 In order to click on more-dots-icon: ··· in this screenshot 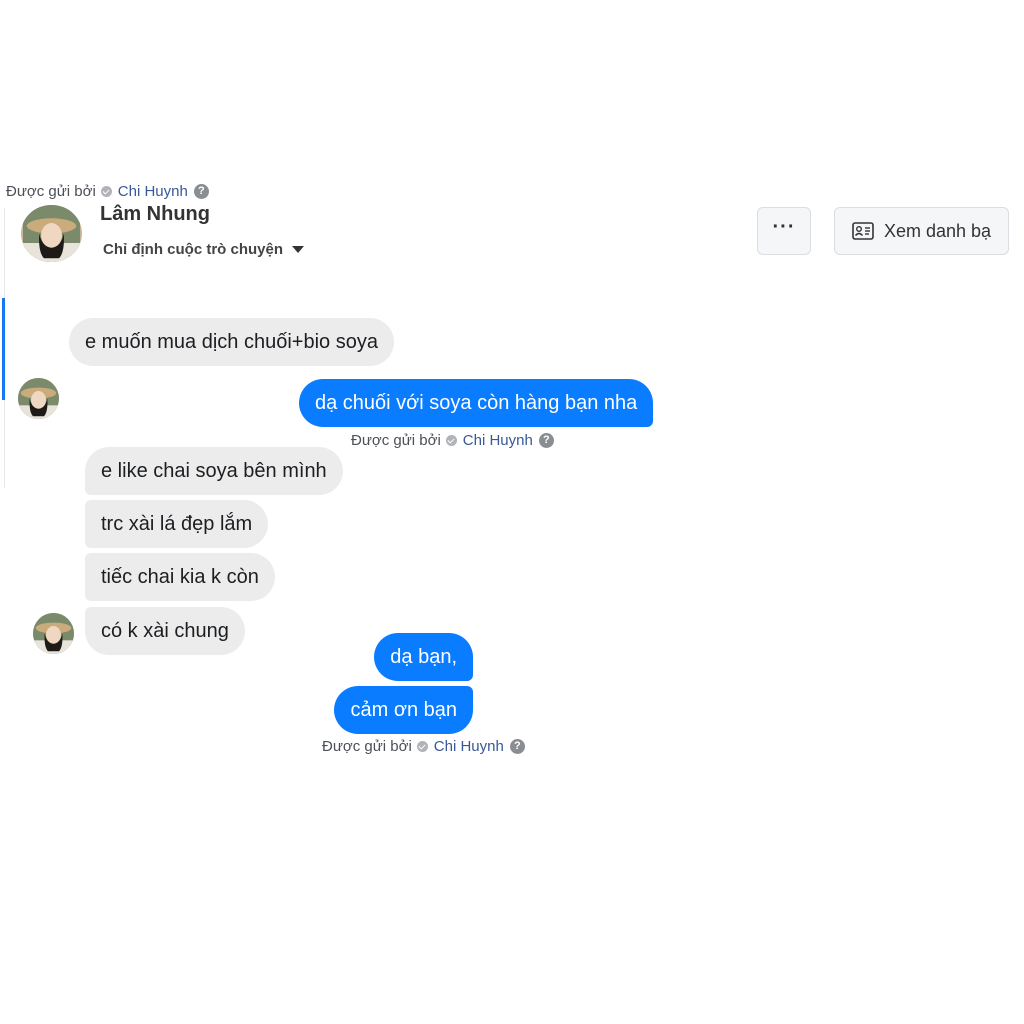, I will do `click(784, 227)`.